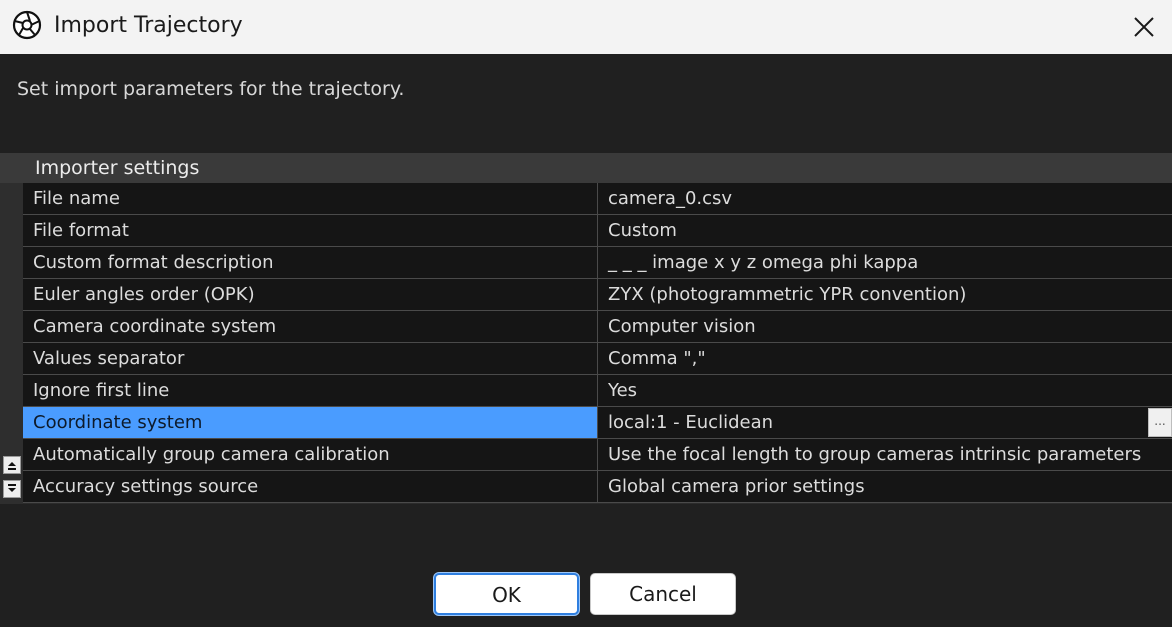 This screenshot has height=627, width=1172. Describe the element at coordinates (310, 390) in the screenshot. I see `property-name: Ignore first line` at that location.